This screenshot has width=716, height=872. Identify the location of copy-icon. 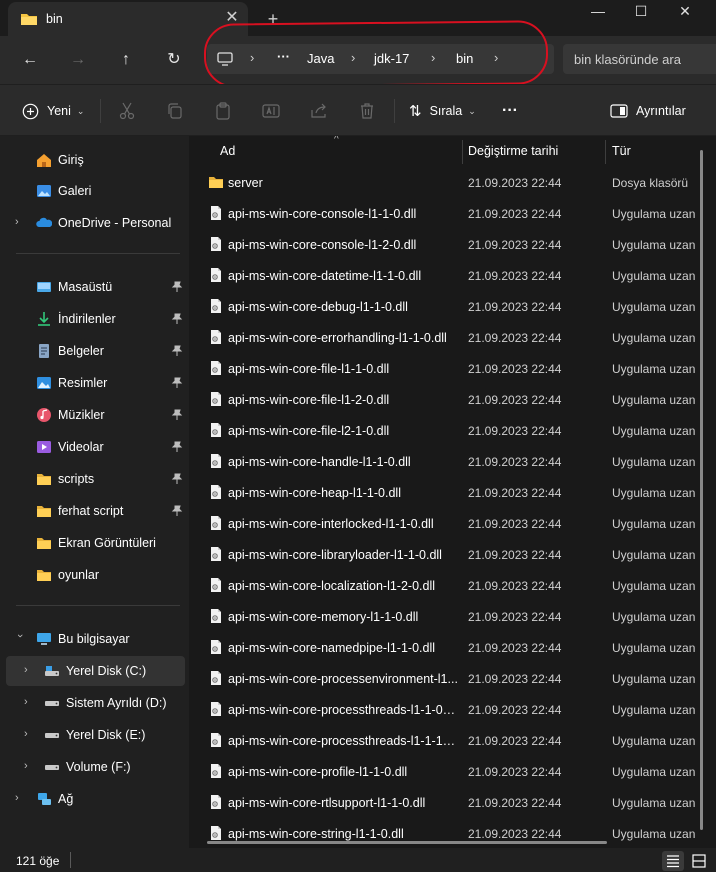
(175, 111).